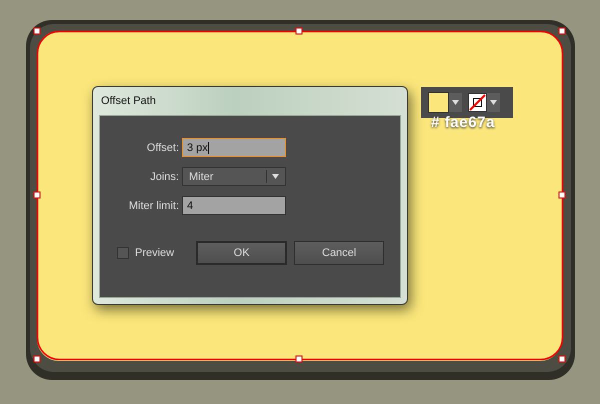 This screenshot has height=404, width=600. Describe the element at coordinates (234, 147) in the screenshot. I see `input-field: 3 px` at that location.